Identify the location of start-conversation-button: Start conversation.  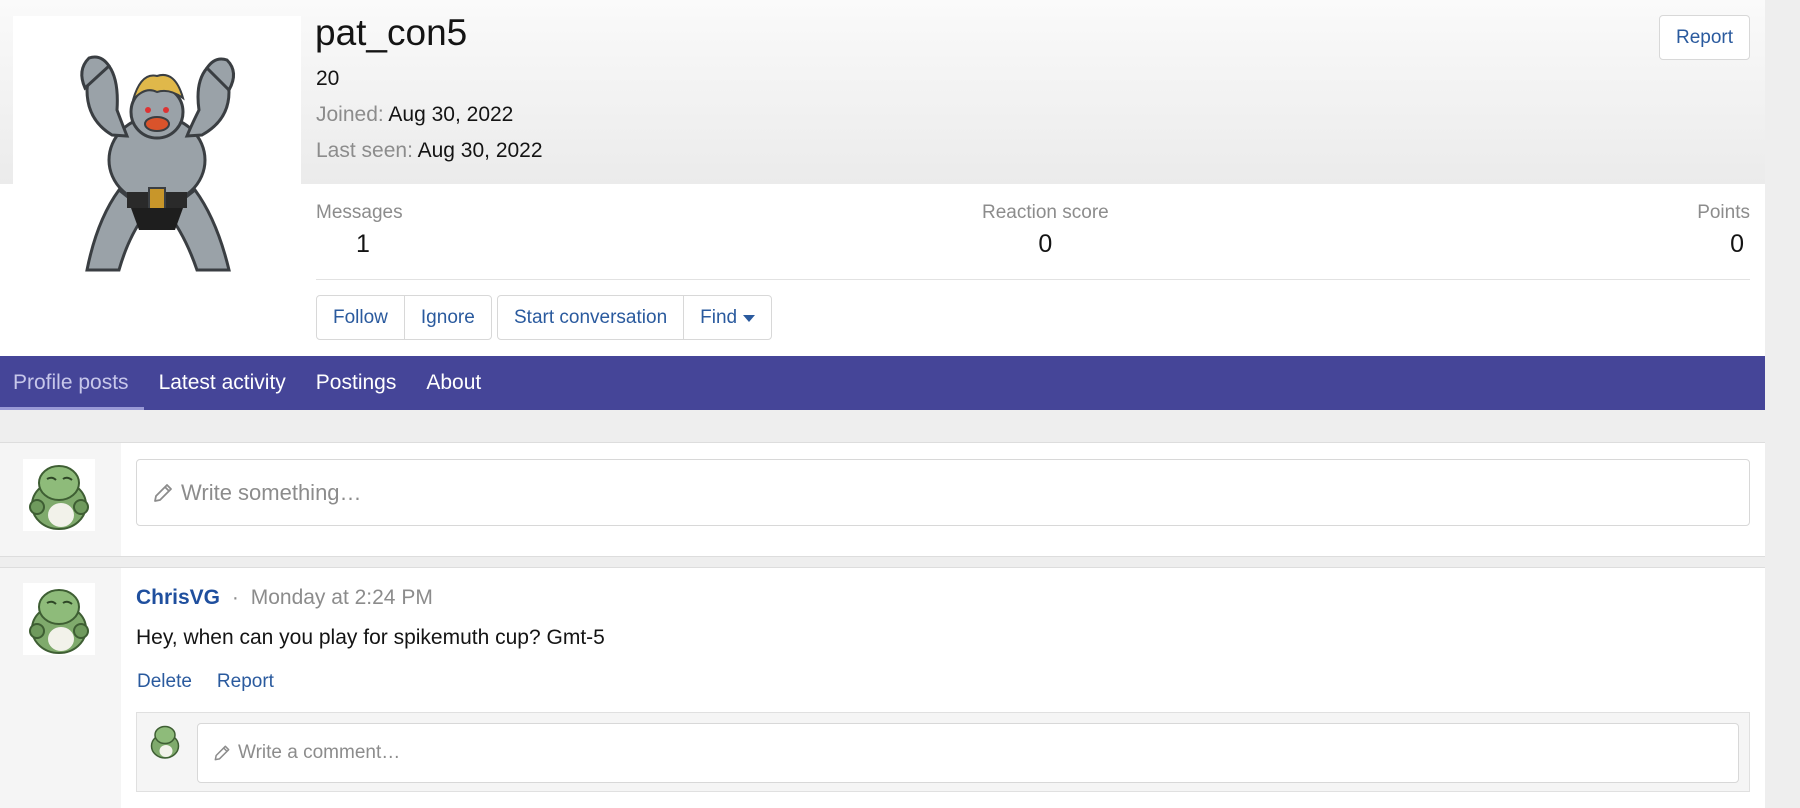
(591, 317).